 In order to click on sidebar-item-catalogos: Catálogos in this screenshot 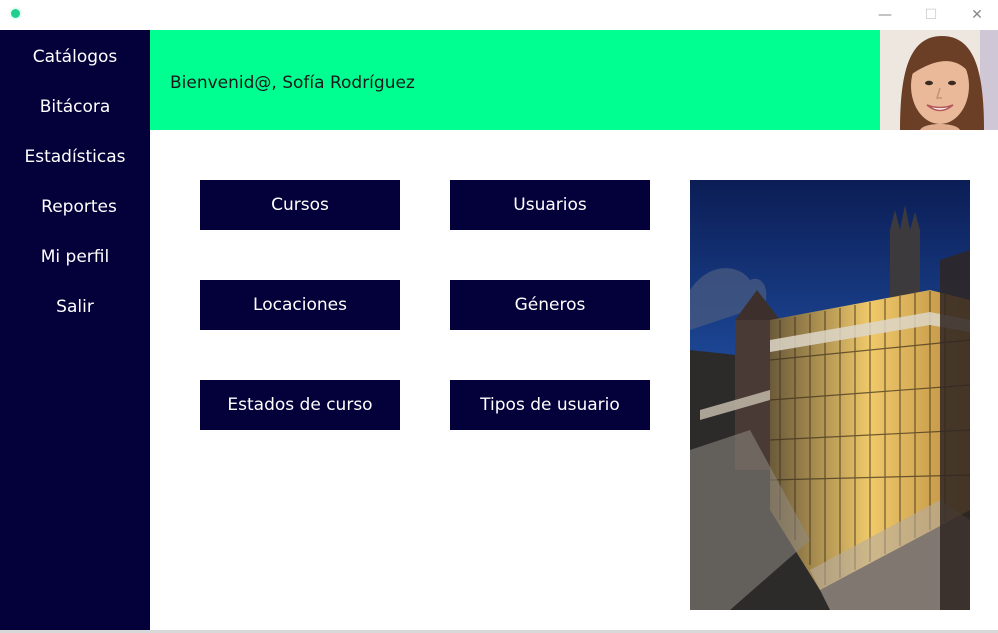, I will do `click(75, 57)`.